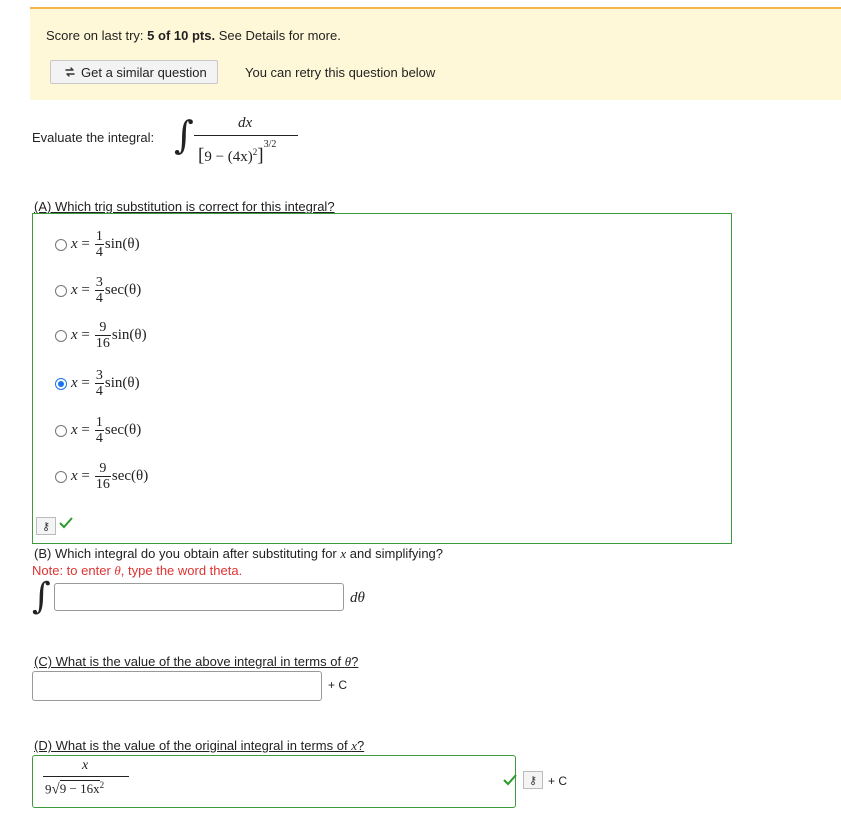 This screenshot has height=825, width=841. Describe the element at coordinates (199, 597) in the screenshot. I see `partB-answer-input` at that location.